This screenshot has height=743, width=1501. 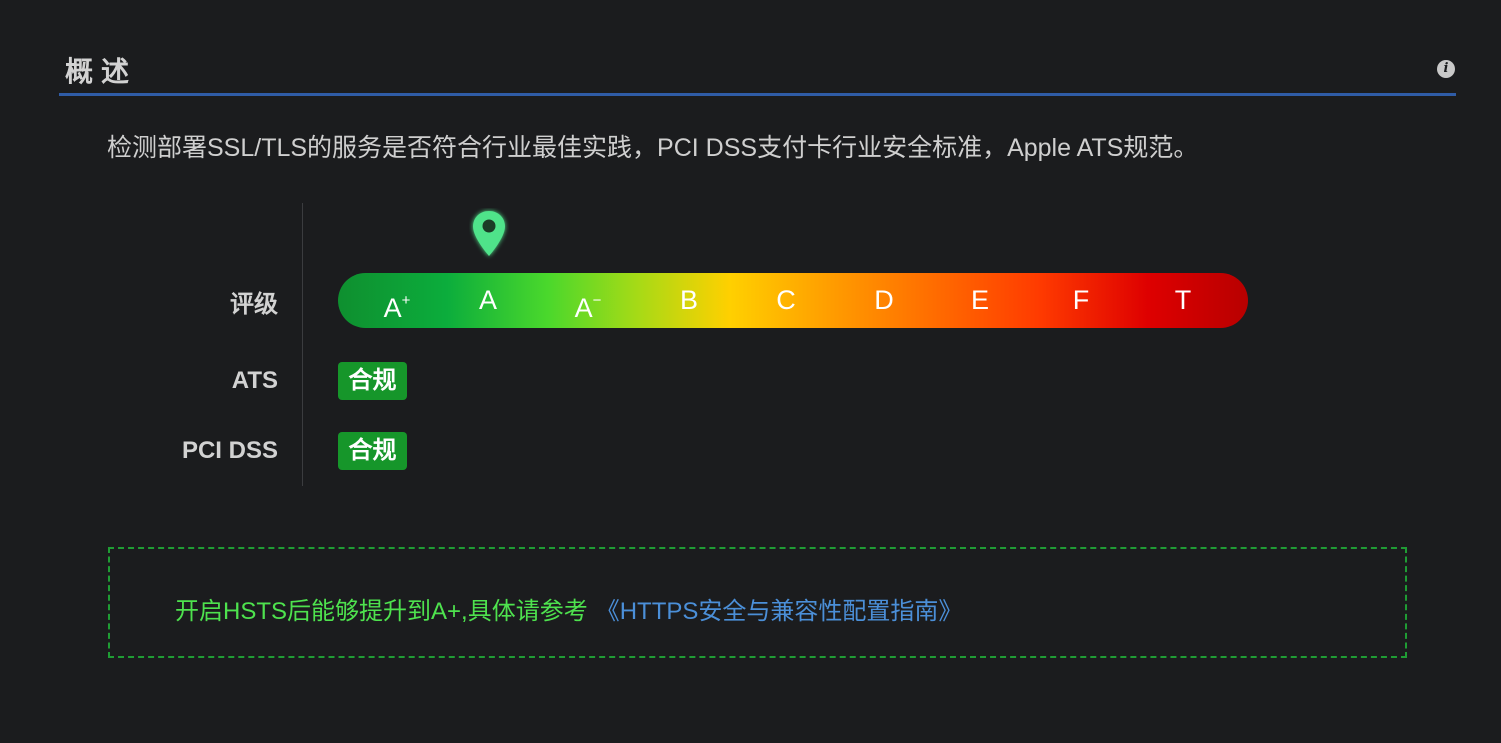 What do you see at coordinates (302, 344) in the screenshot?
I see `vertical-divider` at bounding box center [302, 344].